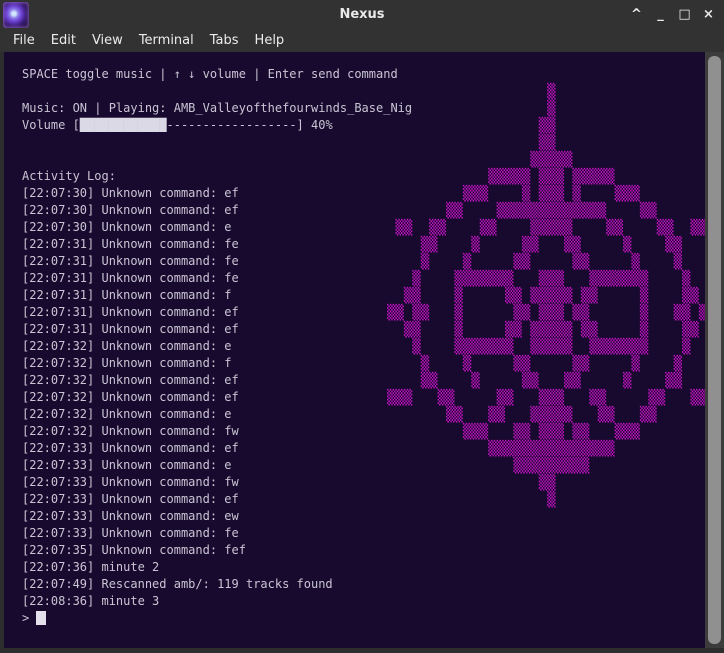  I want to click on menu-item: File, so click(24, 41).